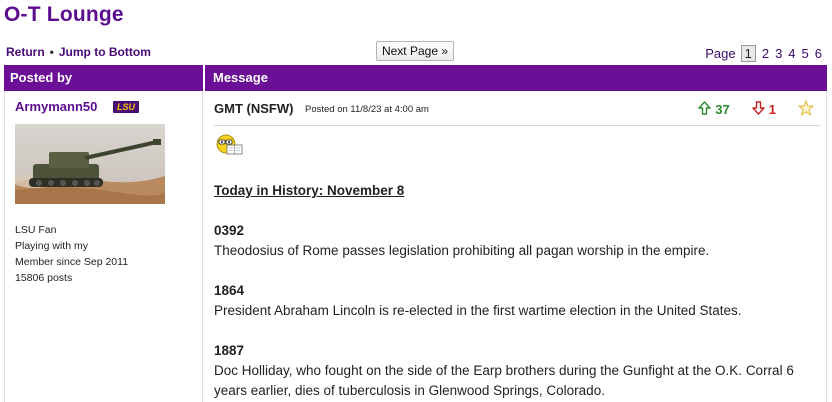 Image resolution: width=832 pixels, height=402 pixels. I want to click on upvote-count: 37, so click(722, 109).